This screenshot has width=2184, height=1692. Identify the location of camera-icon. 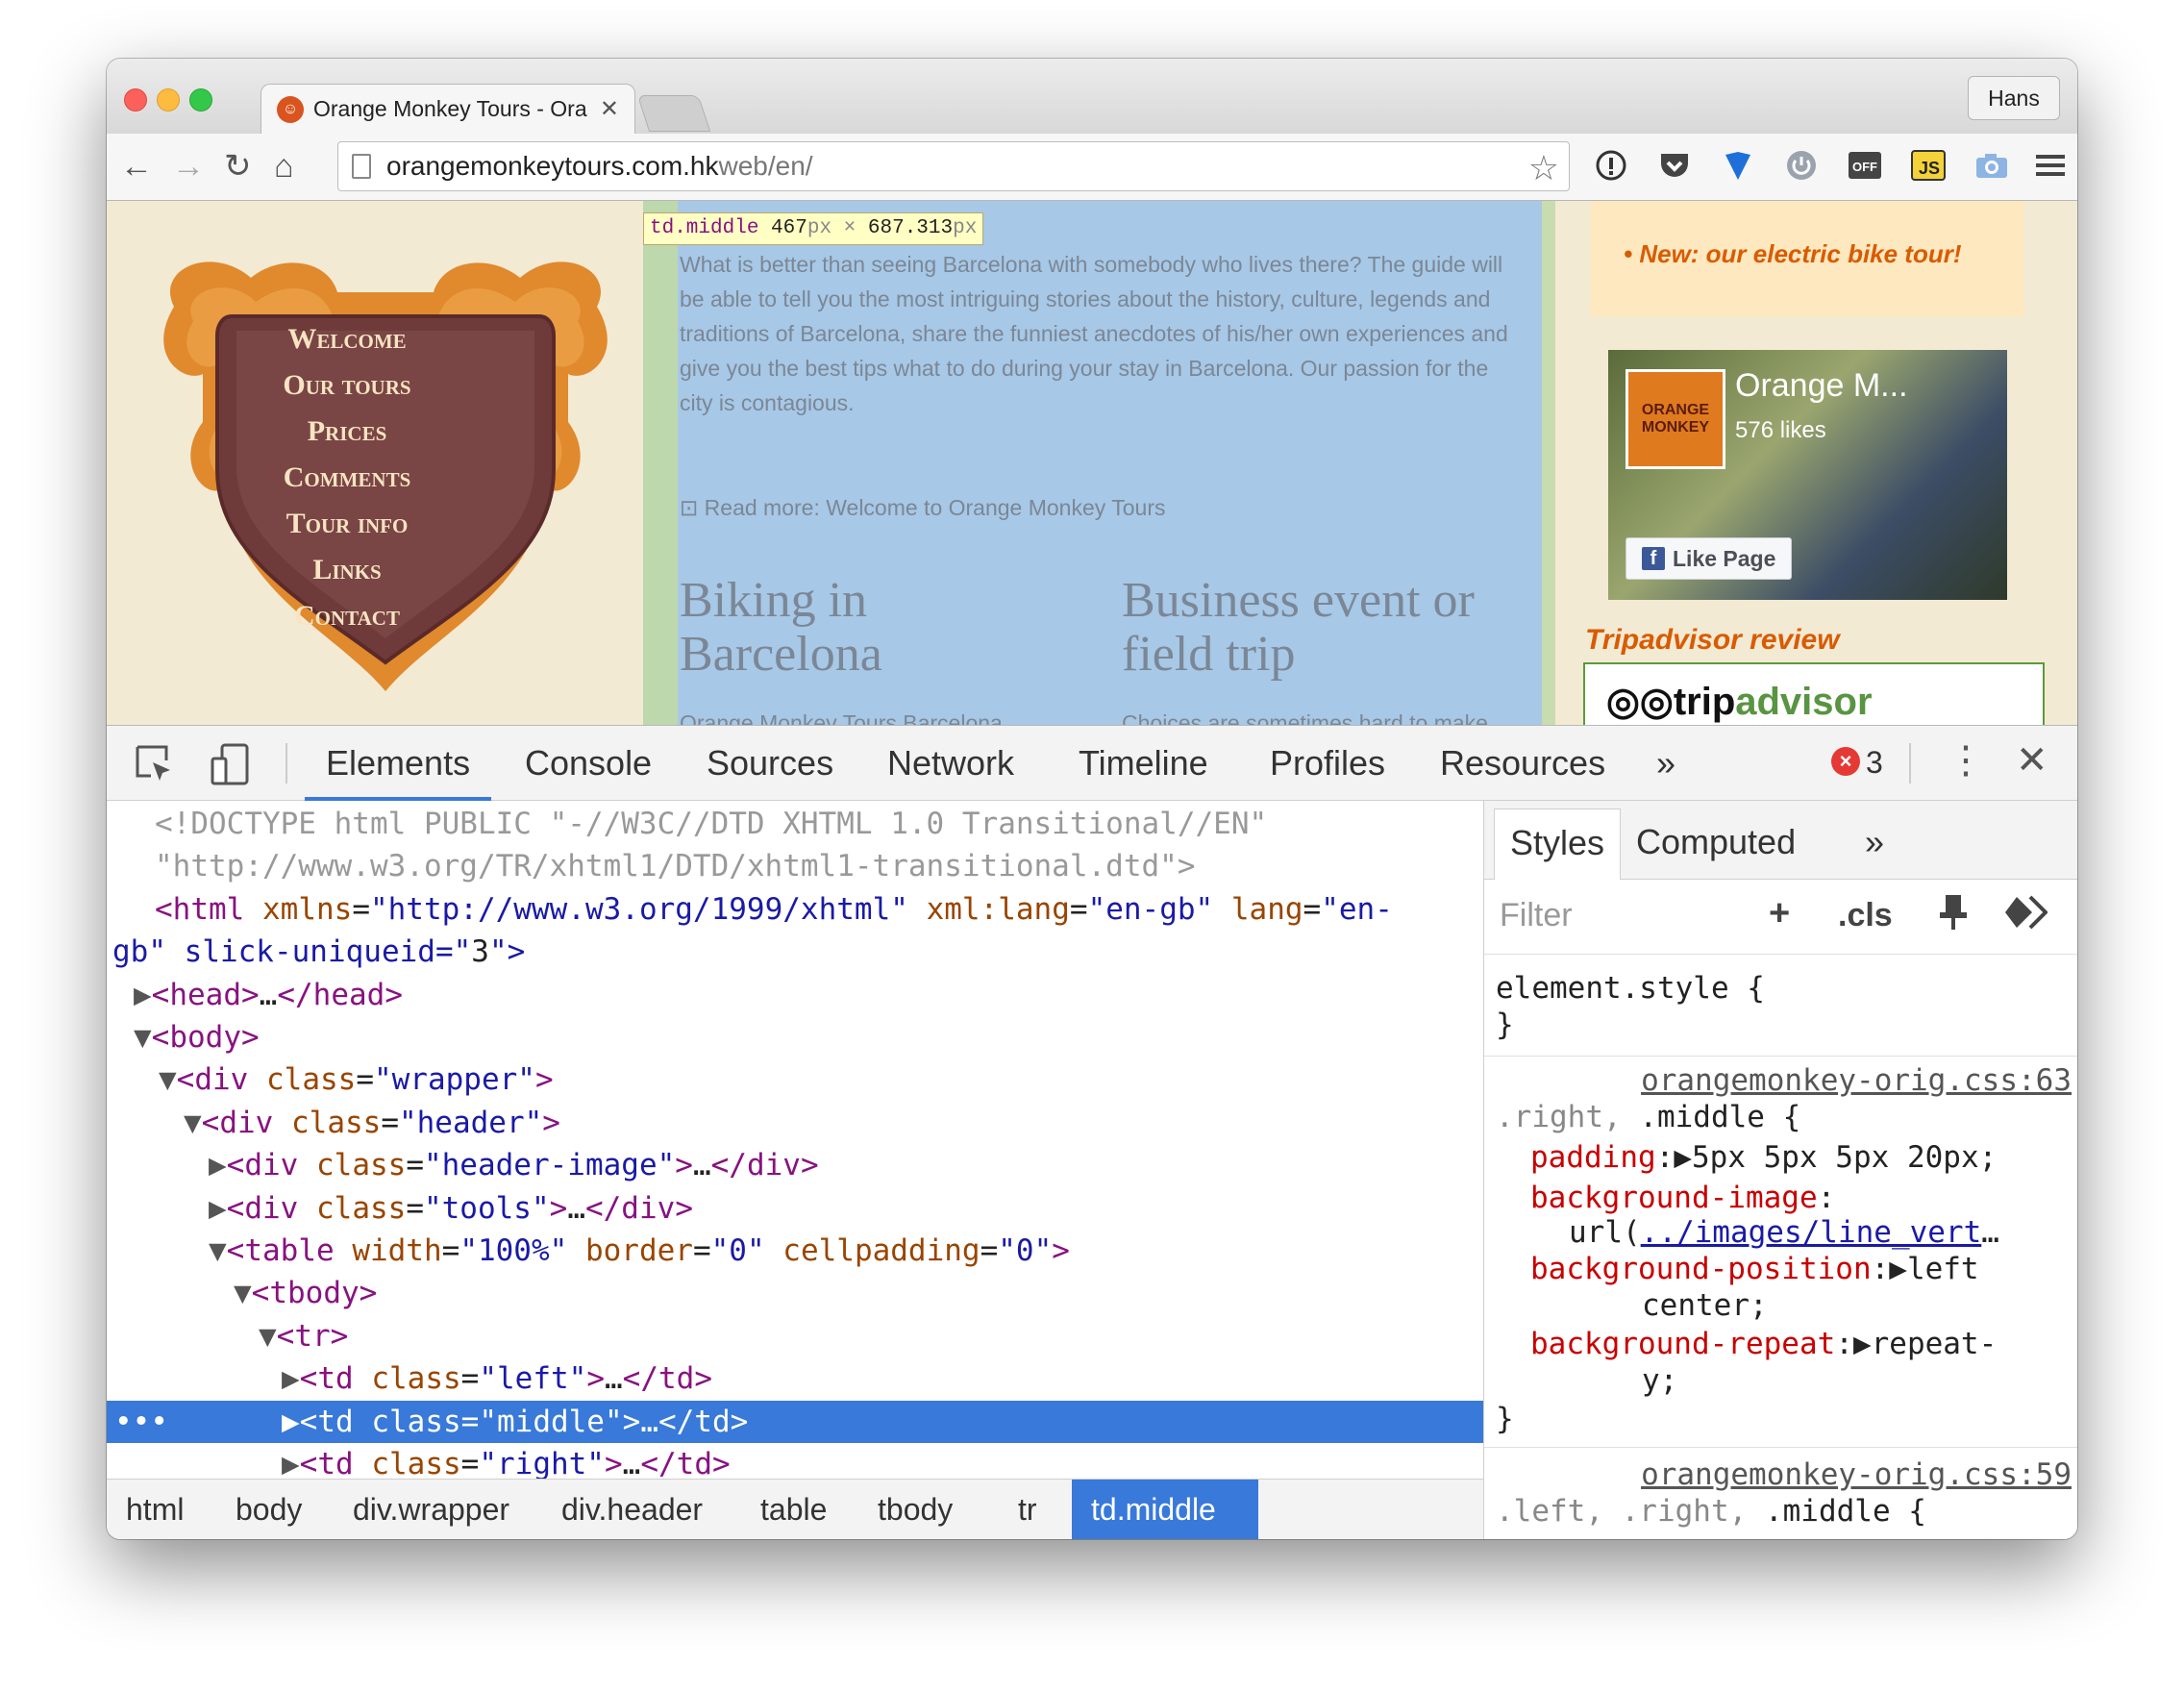
(1992, 165).